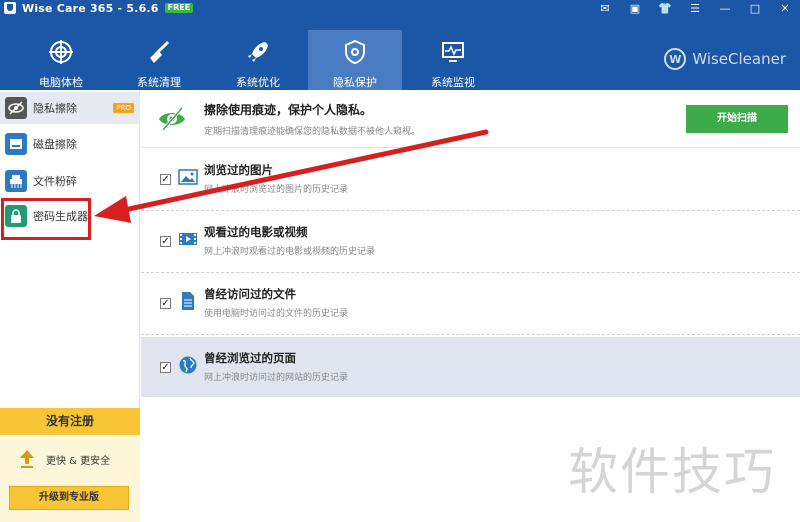 The height and width of the screenshot is (522, 800). I want to click on target-icon, so click(61, 52).